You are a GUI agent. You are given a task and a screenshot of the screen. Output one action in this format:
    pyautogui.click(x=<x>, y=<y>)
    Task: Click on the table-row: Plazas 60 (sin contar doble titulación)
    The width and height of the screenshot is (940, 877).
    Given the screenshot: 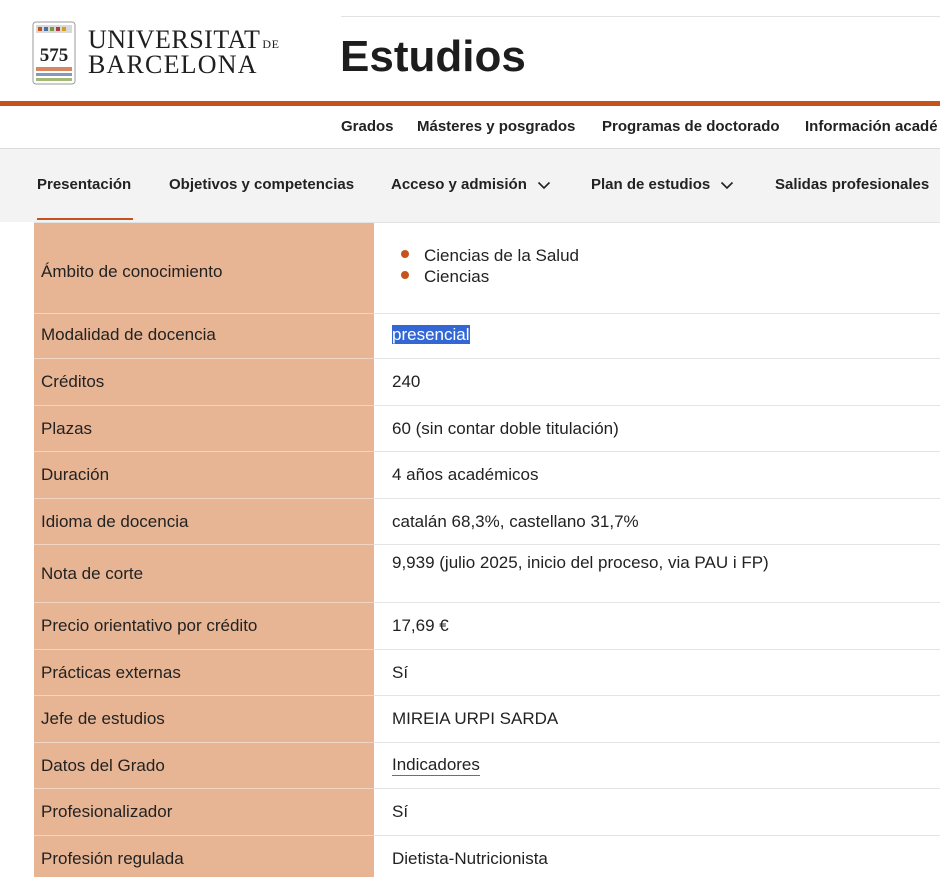 What is the action you would take?
    pyautogui.click(x=487, y=428)
    